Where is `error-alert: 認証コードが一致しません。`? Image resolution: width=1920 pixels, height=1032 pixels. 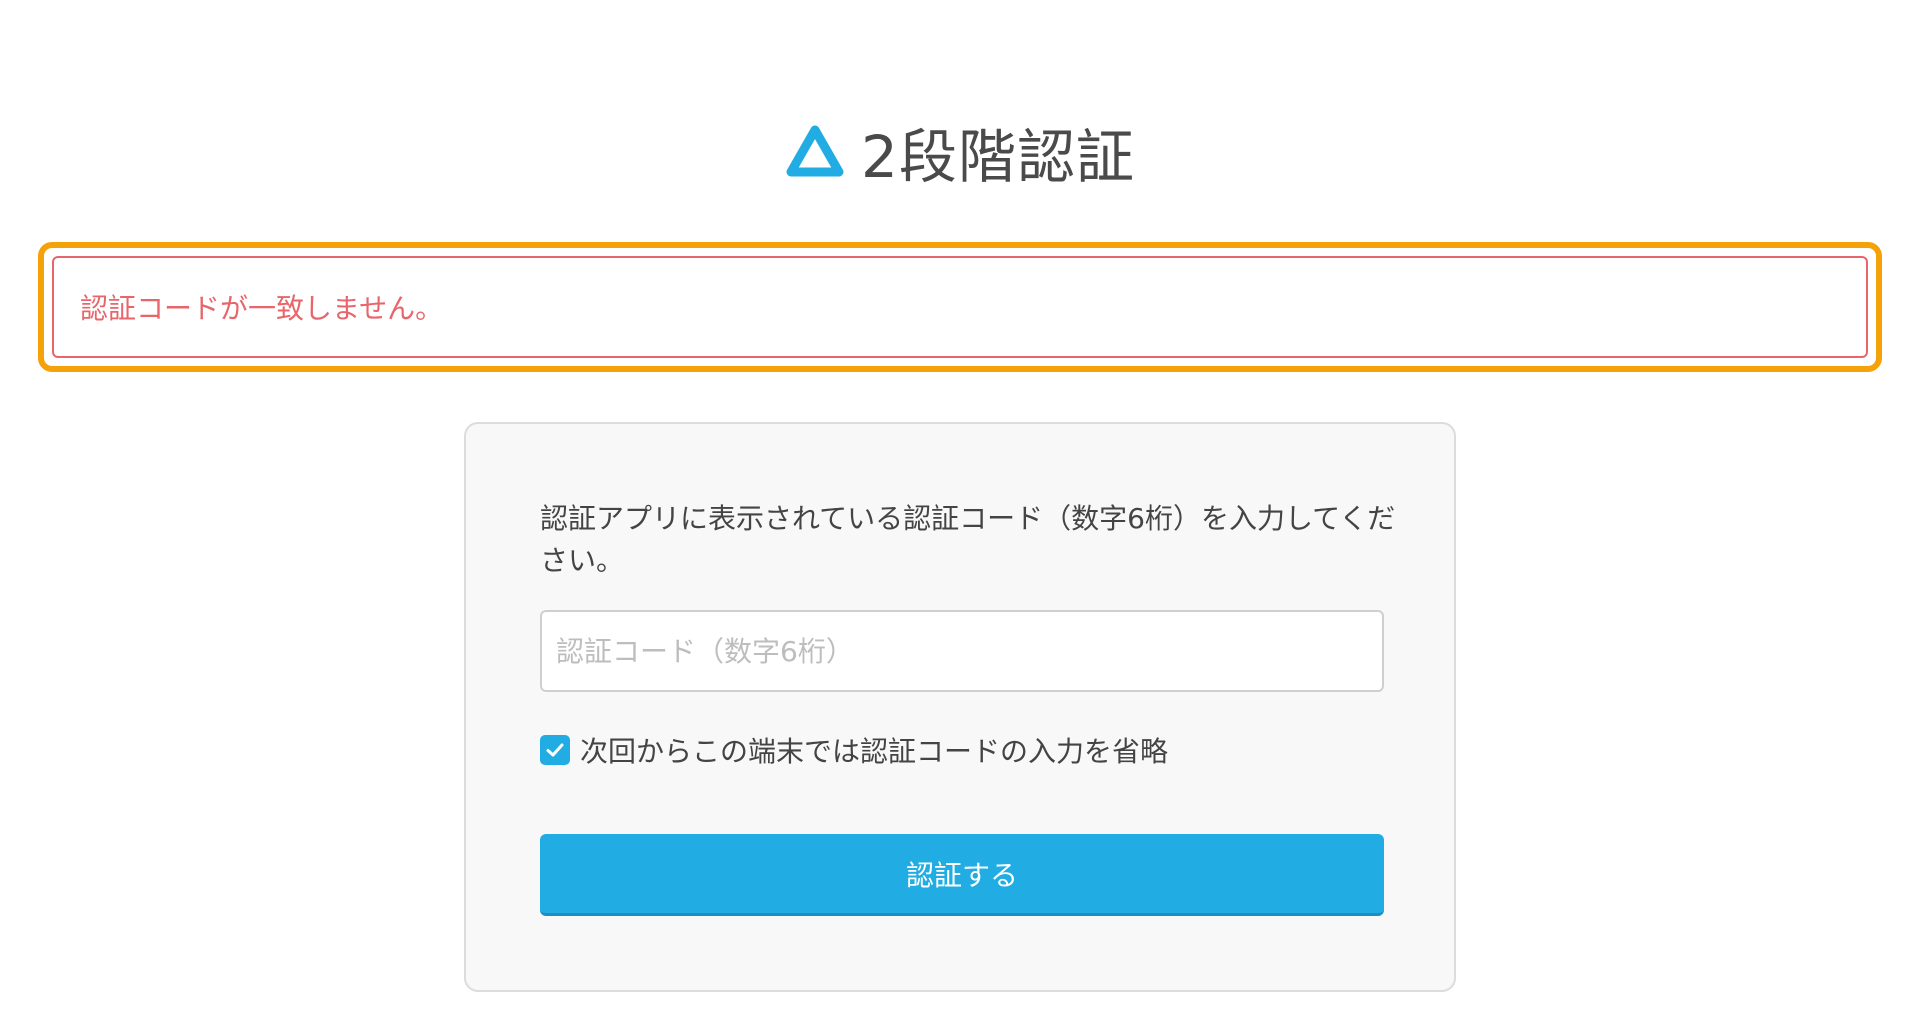
error-alert: 認証コードが一致しません。 is located at coordinates (960, 307).